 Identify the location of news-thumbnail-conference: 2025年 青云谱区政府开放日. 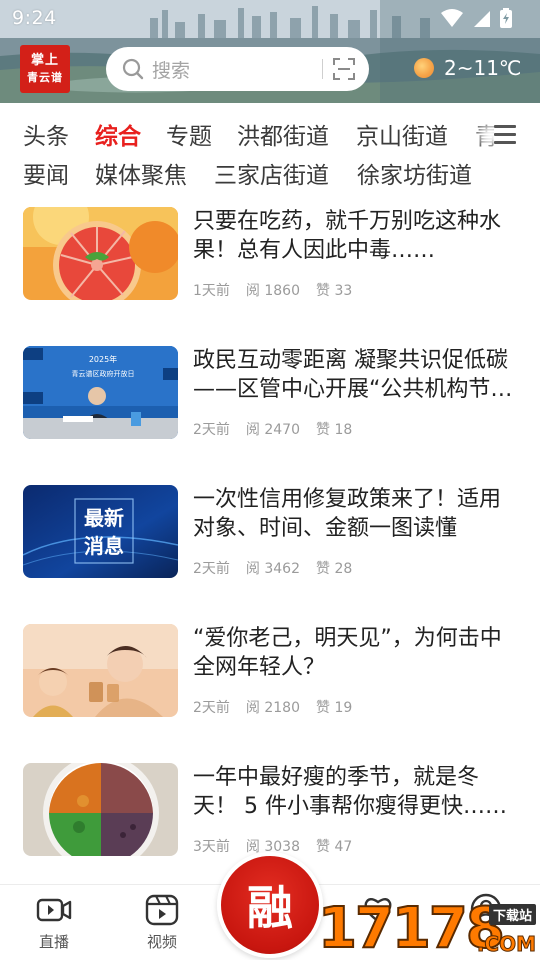
(100, 392).